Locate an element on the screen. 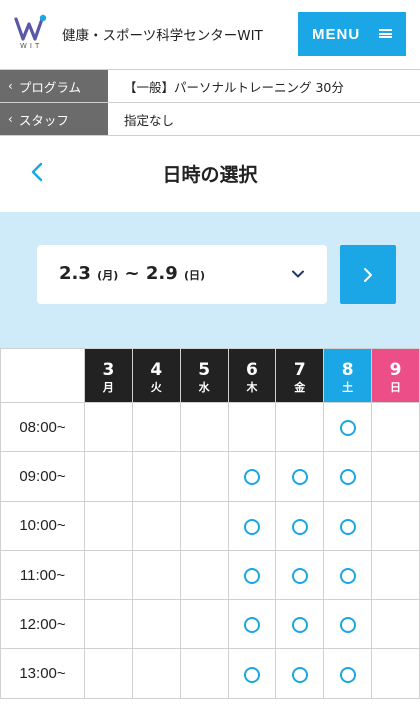  day-weekday: 木 is located at coordinates (252, 387).